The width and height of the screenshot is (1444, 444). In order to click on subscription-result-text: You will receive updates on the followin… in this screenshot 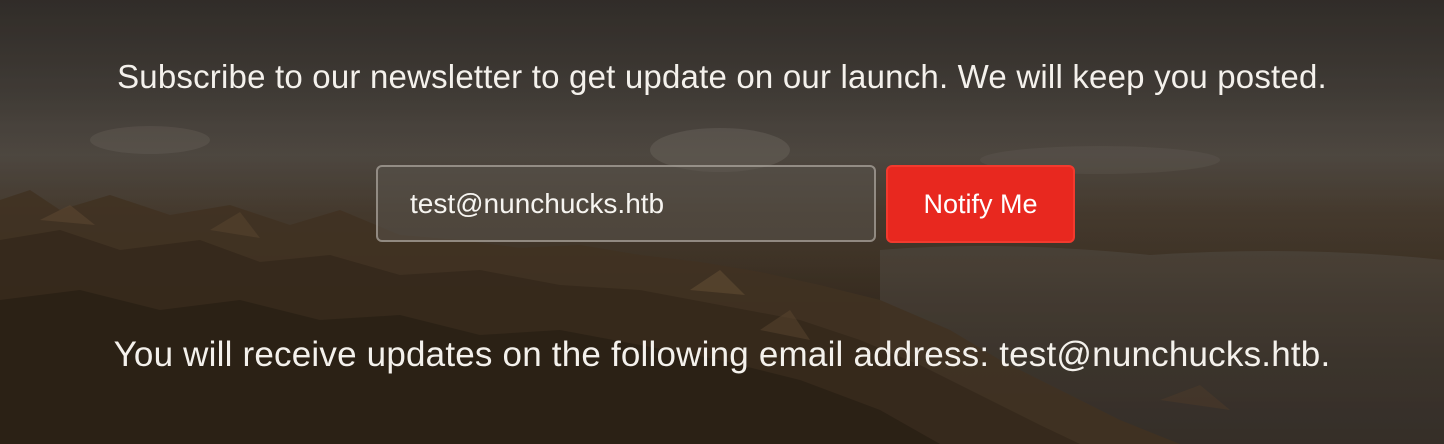, I will do `click(722, 354)`.